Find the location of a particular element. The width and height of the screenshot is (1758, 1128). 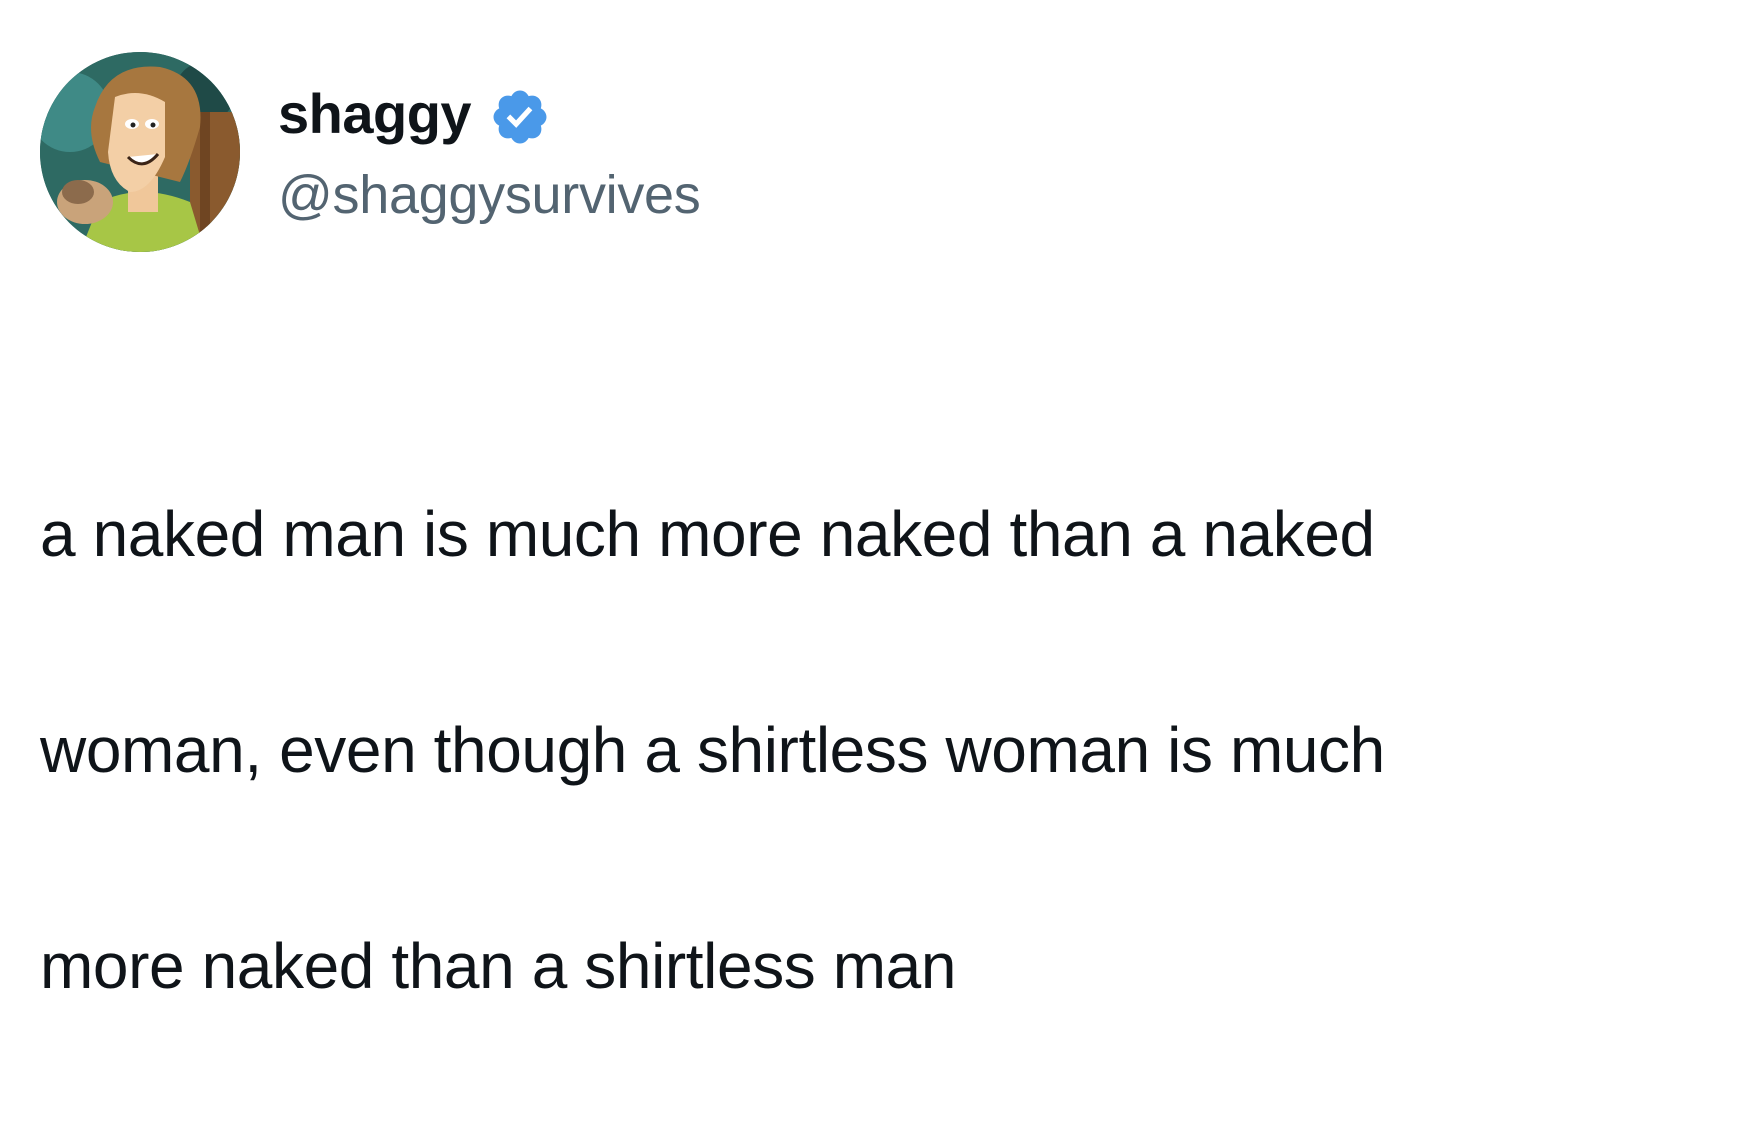

avatar is located at coordinates (140, 152).